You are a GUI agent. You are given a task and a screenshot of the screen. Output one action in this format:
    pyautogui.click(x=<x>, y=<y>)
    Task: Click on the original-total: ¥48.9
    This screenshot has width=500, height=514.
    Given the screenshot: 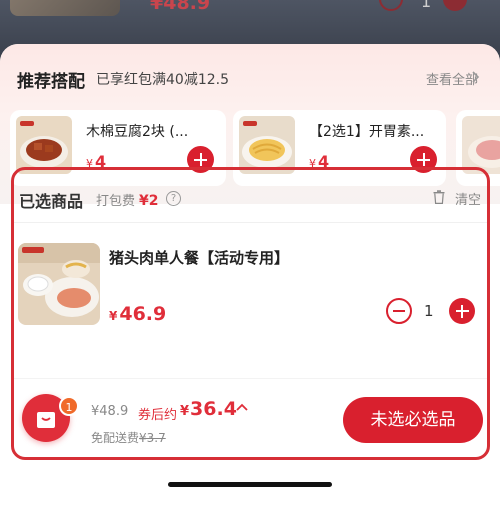 What is the action you would take?
    pyautogui.click(x=110, y=411)
    